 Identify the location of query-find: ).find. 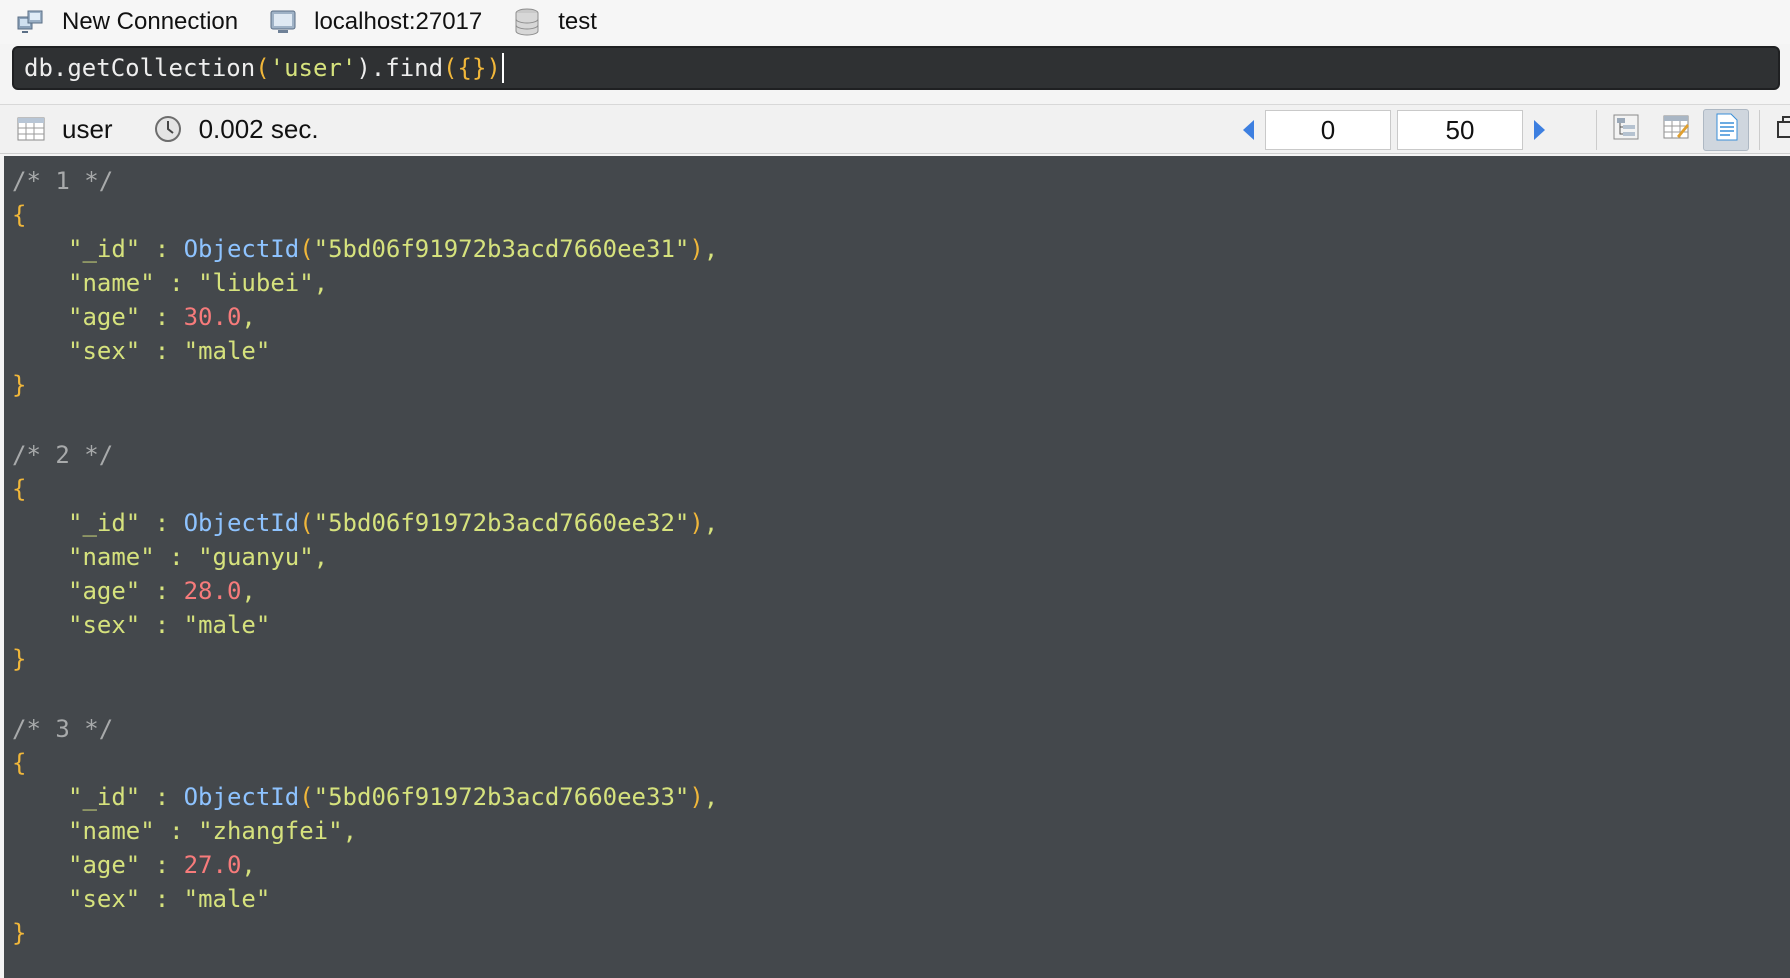
(400, 68).